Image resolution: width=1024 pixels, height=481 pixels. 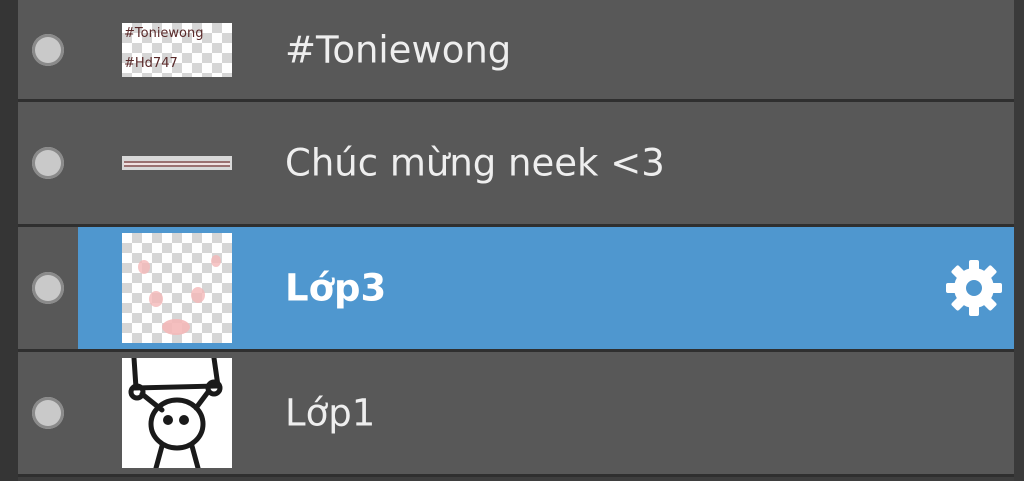 What do you see at coordinates (335, 288) in the screenshot?
I see `layer-name: Lớp3` at bounding box center [335, 288].